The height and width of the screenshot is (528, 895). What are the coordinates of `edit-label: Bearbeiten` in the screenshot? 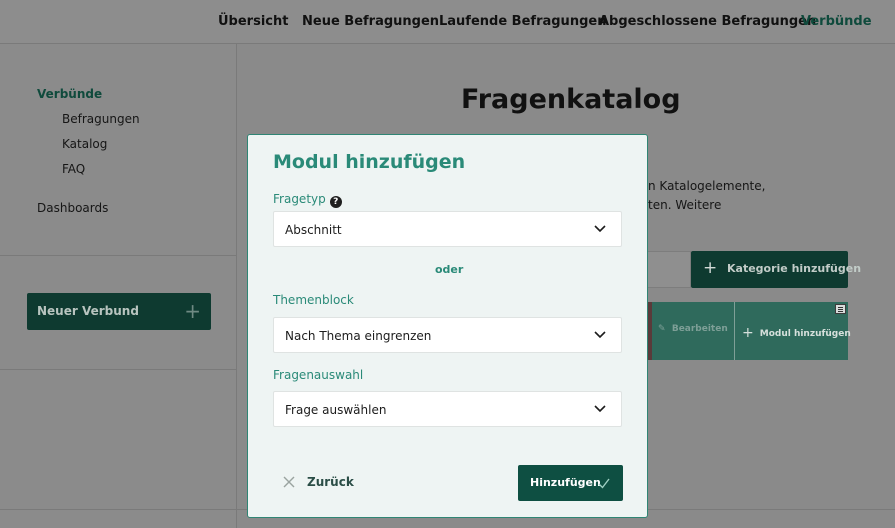 It's located at (699, 329).